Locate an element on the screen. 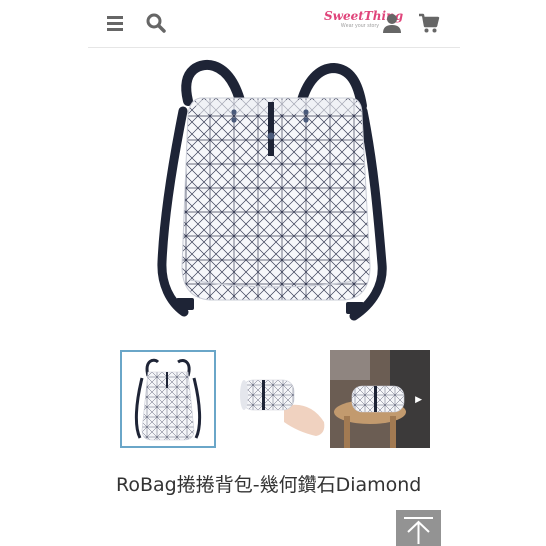  hamburger-menu-icon is located at coordinates (116, 23).